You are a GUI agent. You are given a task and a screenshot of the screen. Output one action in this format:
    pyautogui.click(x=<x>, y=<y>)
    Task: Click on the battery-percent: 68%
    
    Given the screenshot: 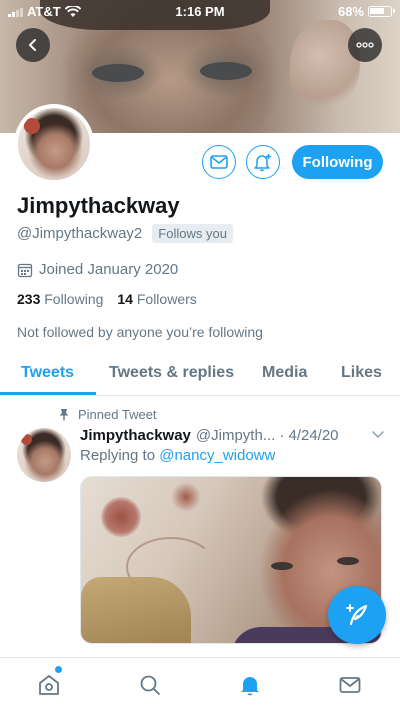 What is the action you would take?
    pyautogui.click(x=350, y=11)
    